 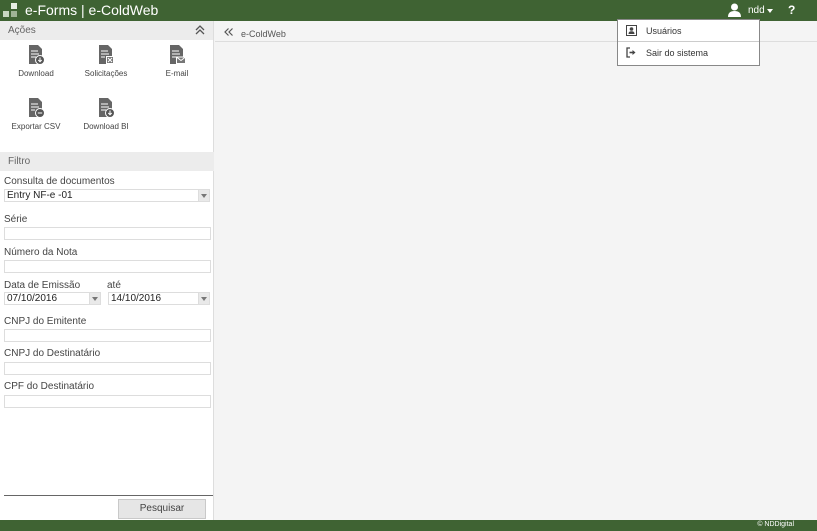 What do you see at coordinates (408, 10) in the screenshot?
I see `top-bar: e-Forms | e-ColdWeb ndd ?` at bounding box center [408, 10].